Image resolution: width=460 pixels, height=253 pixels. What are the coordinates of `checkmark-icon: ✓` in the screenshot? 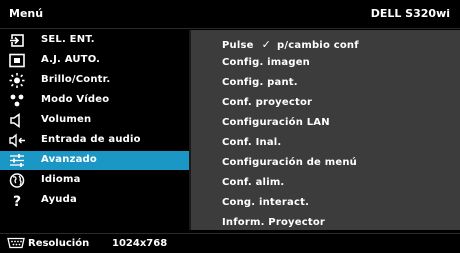 It's located at (266, 44).